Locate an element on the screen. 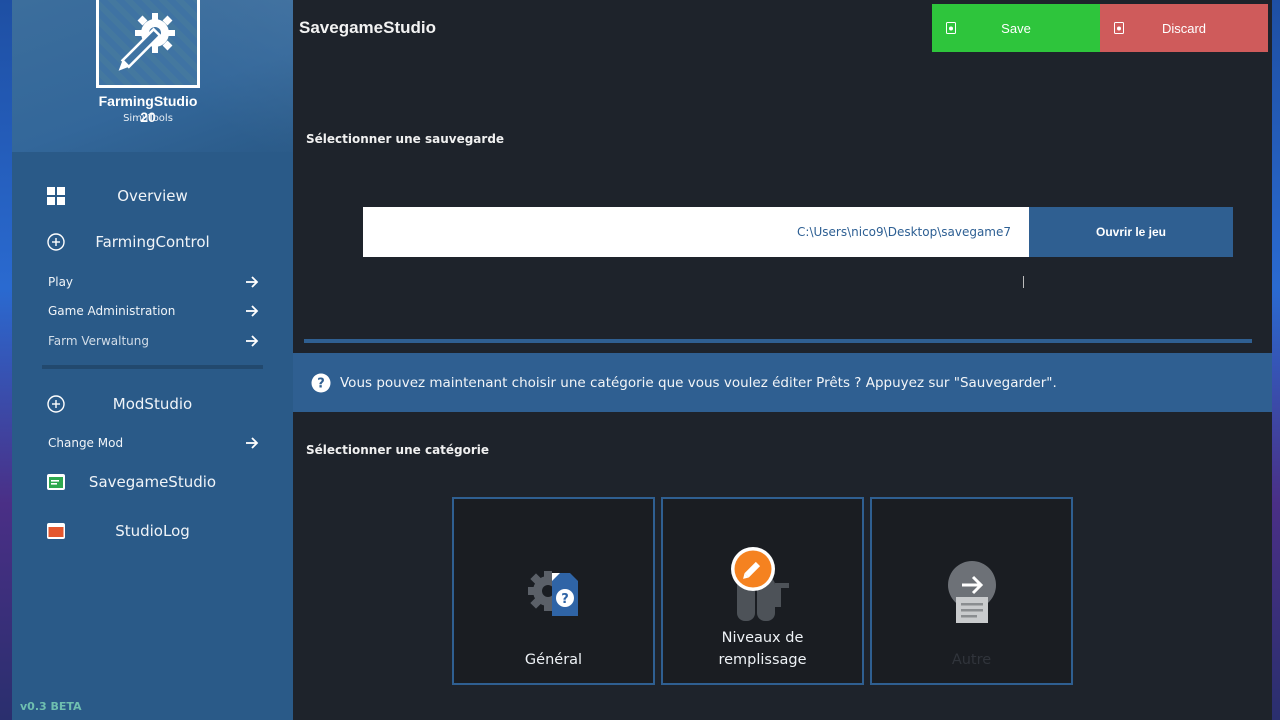 The height and width of the screenshot is (720, 1280). save-button: Save is located at coordinates (1016, 28).